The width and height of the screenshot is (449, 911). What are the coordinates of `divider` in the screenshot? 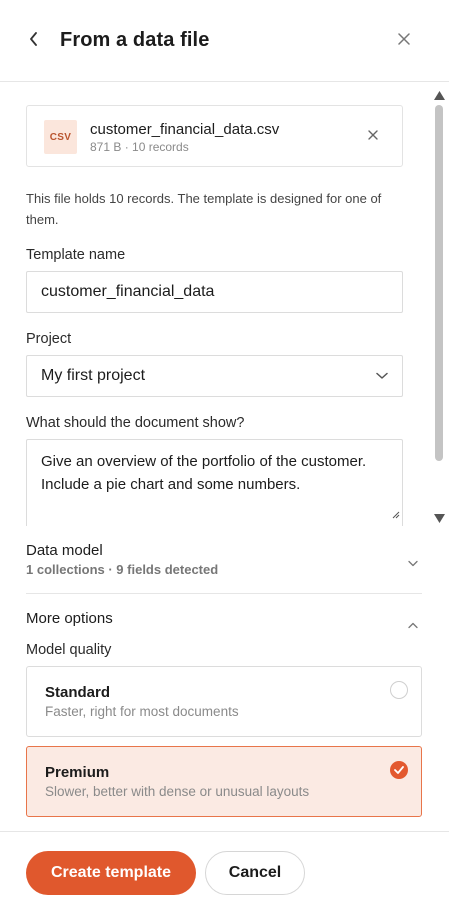 It's located at (224, 593).